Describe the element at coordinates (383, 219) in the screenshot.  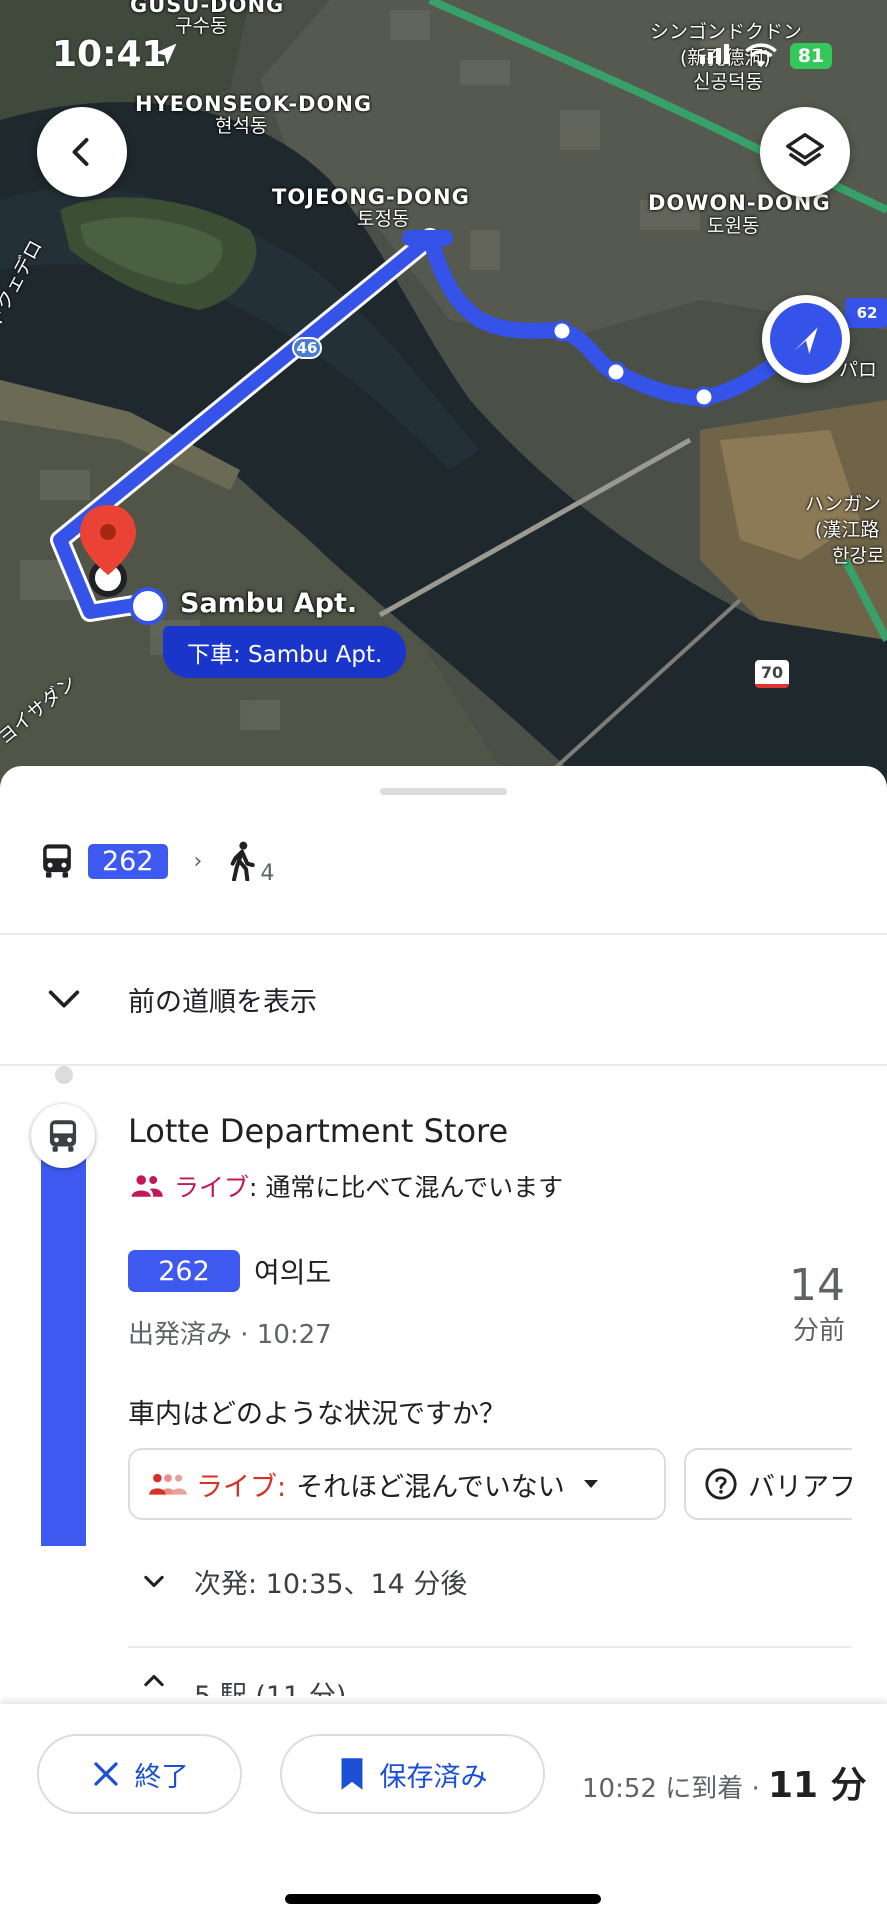
I see `map-label-tojeong-kr: 토정동` at that location.